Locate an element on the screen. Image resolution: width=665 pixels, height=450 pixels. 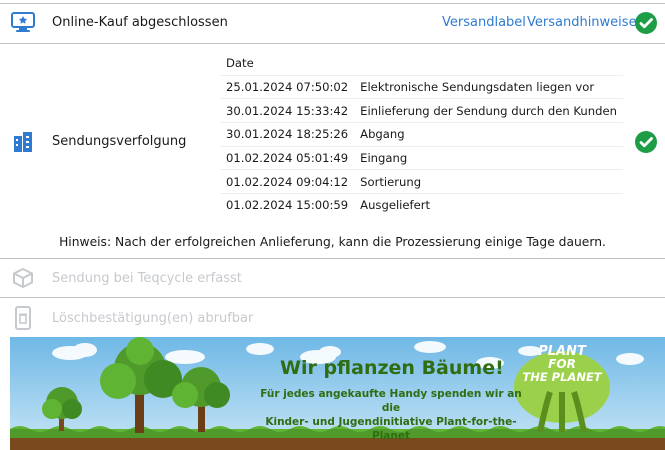
box-icon is located at coordinates (23, 278).